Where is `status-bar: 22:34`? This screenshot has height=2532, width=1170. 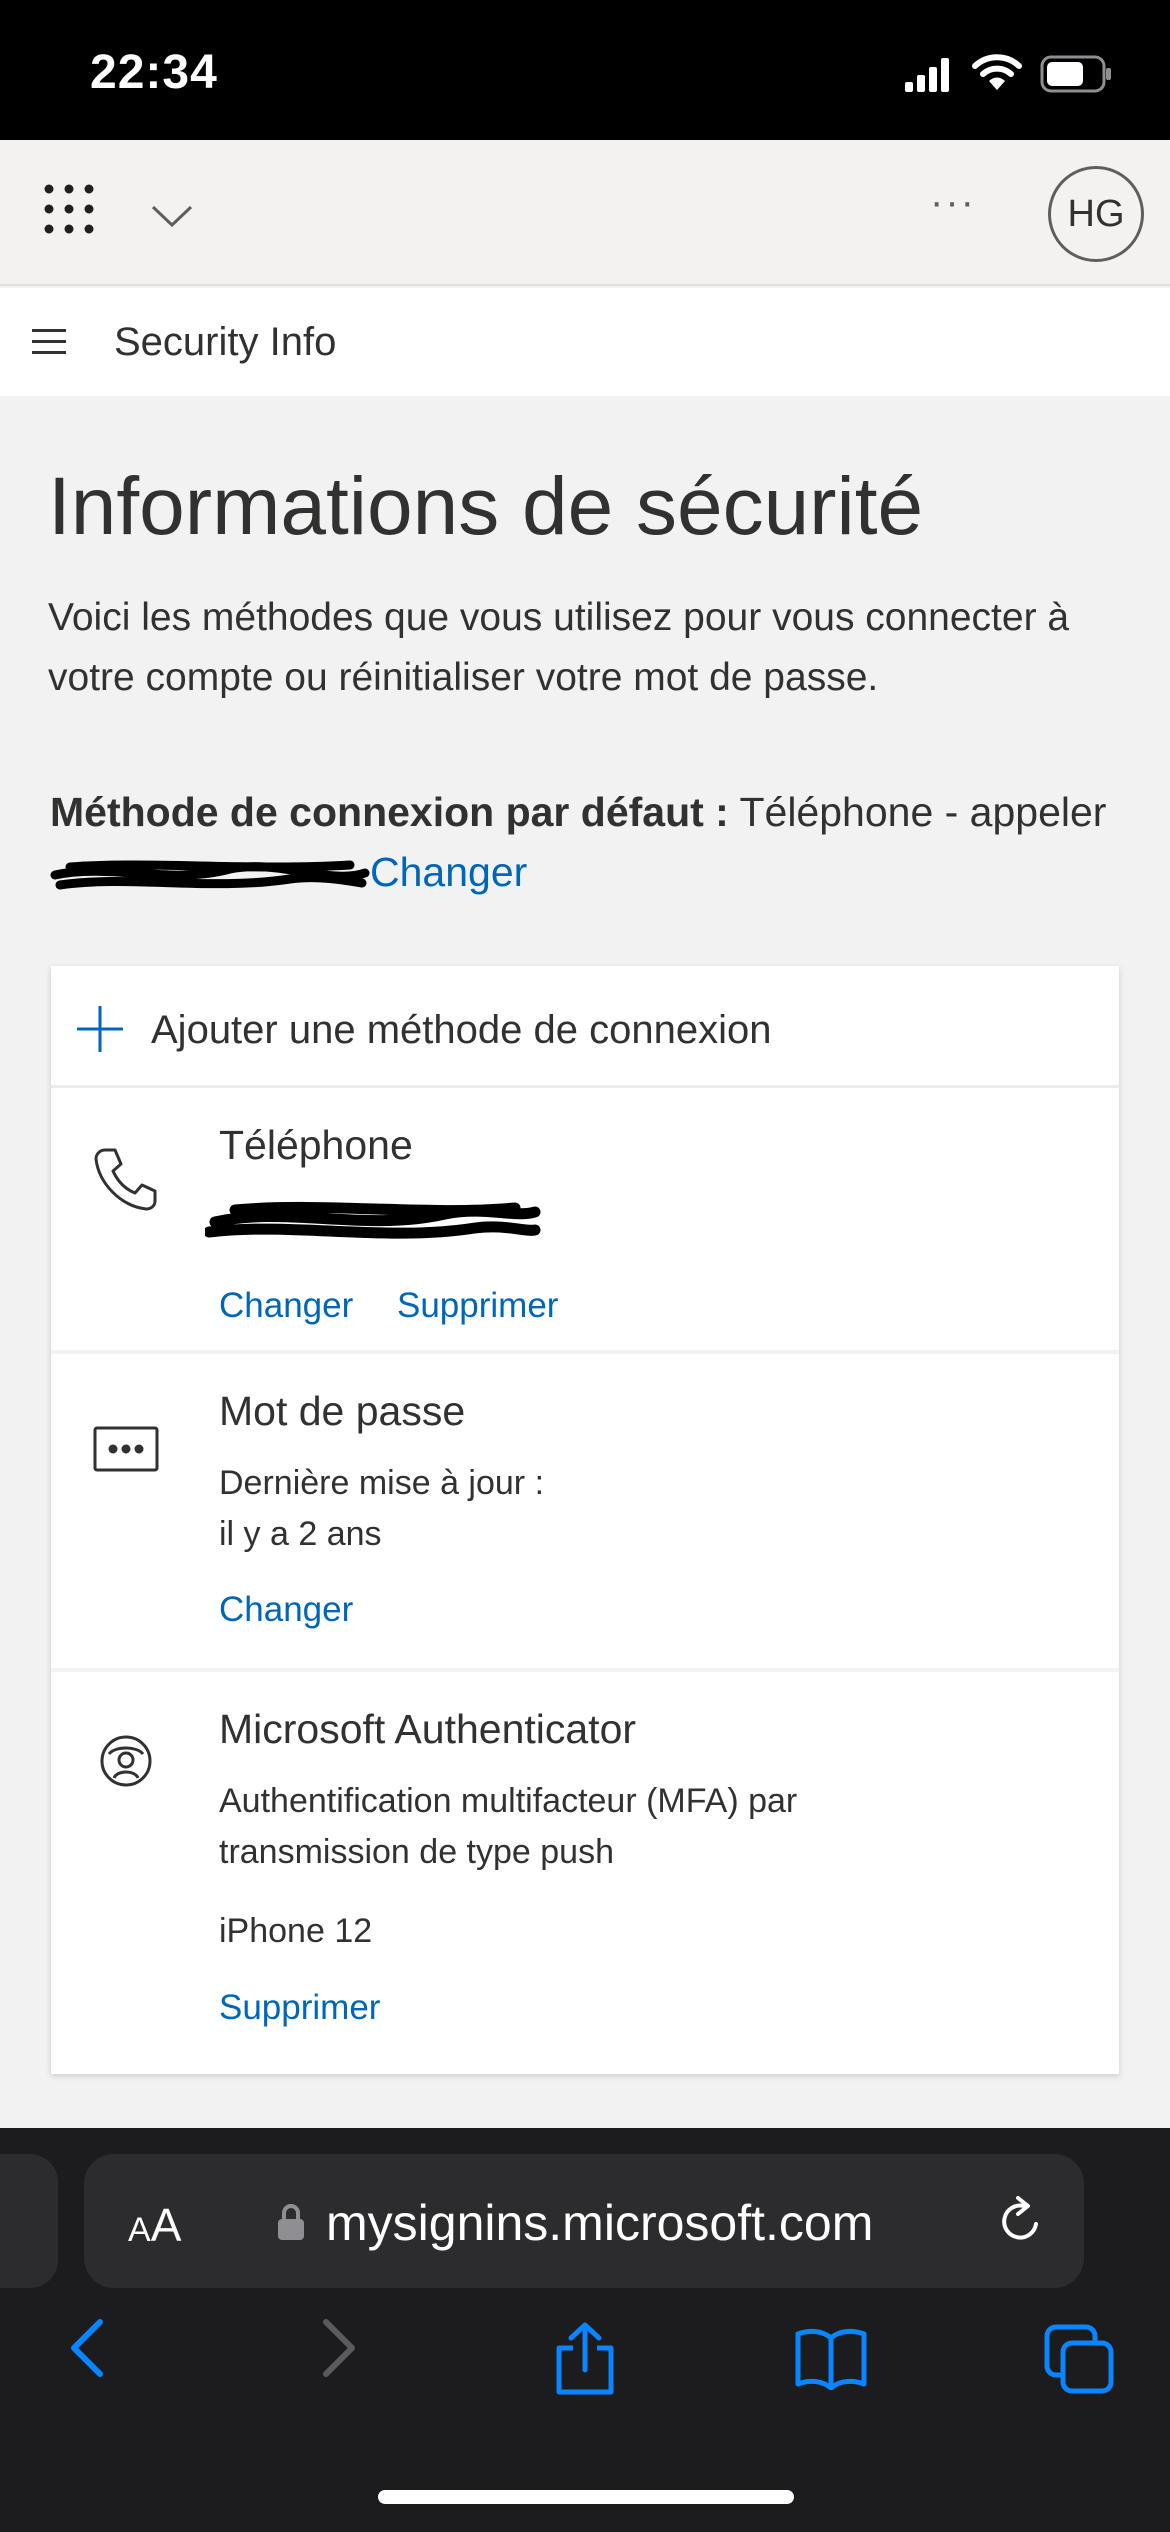 status-bar: 22:34 is located at coordinates (585, 70).